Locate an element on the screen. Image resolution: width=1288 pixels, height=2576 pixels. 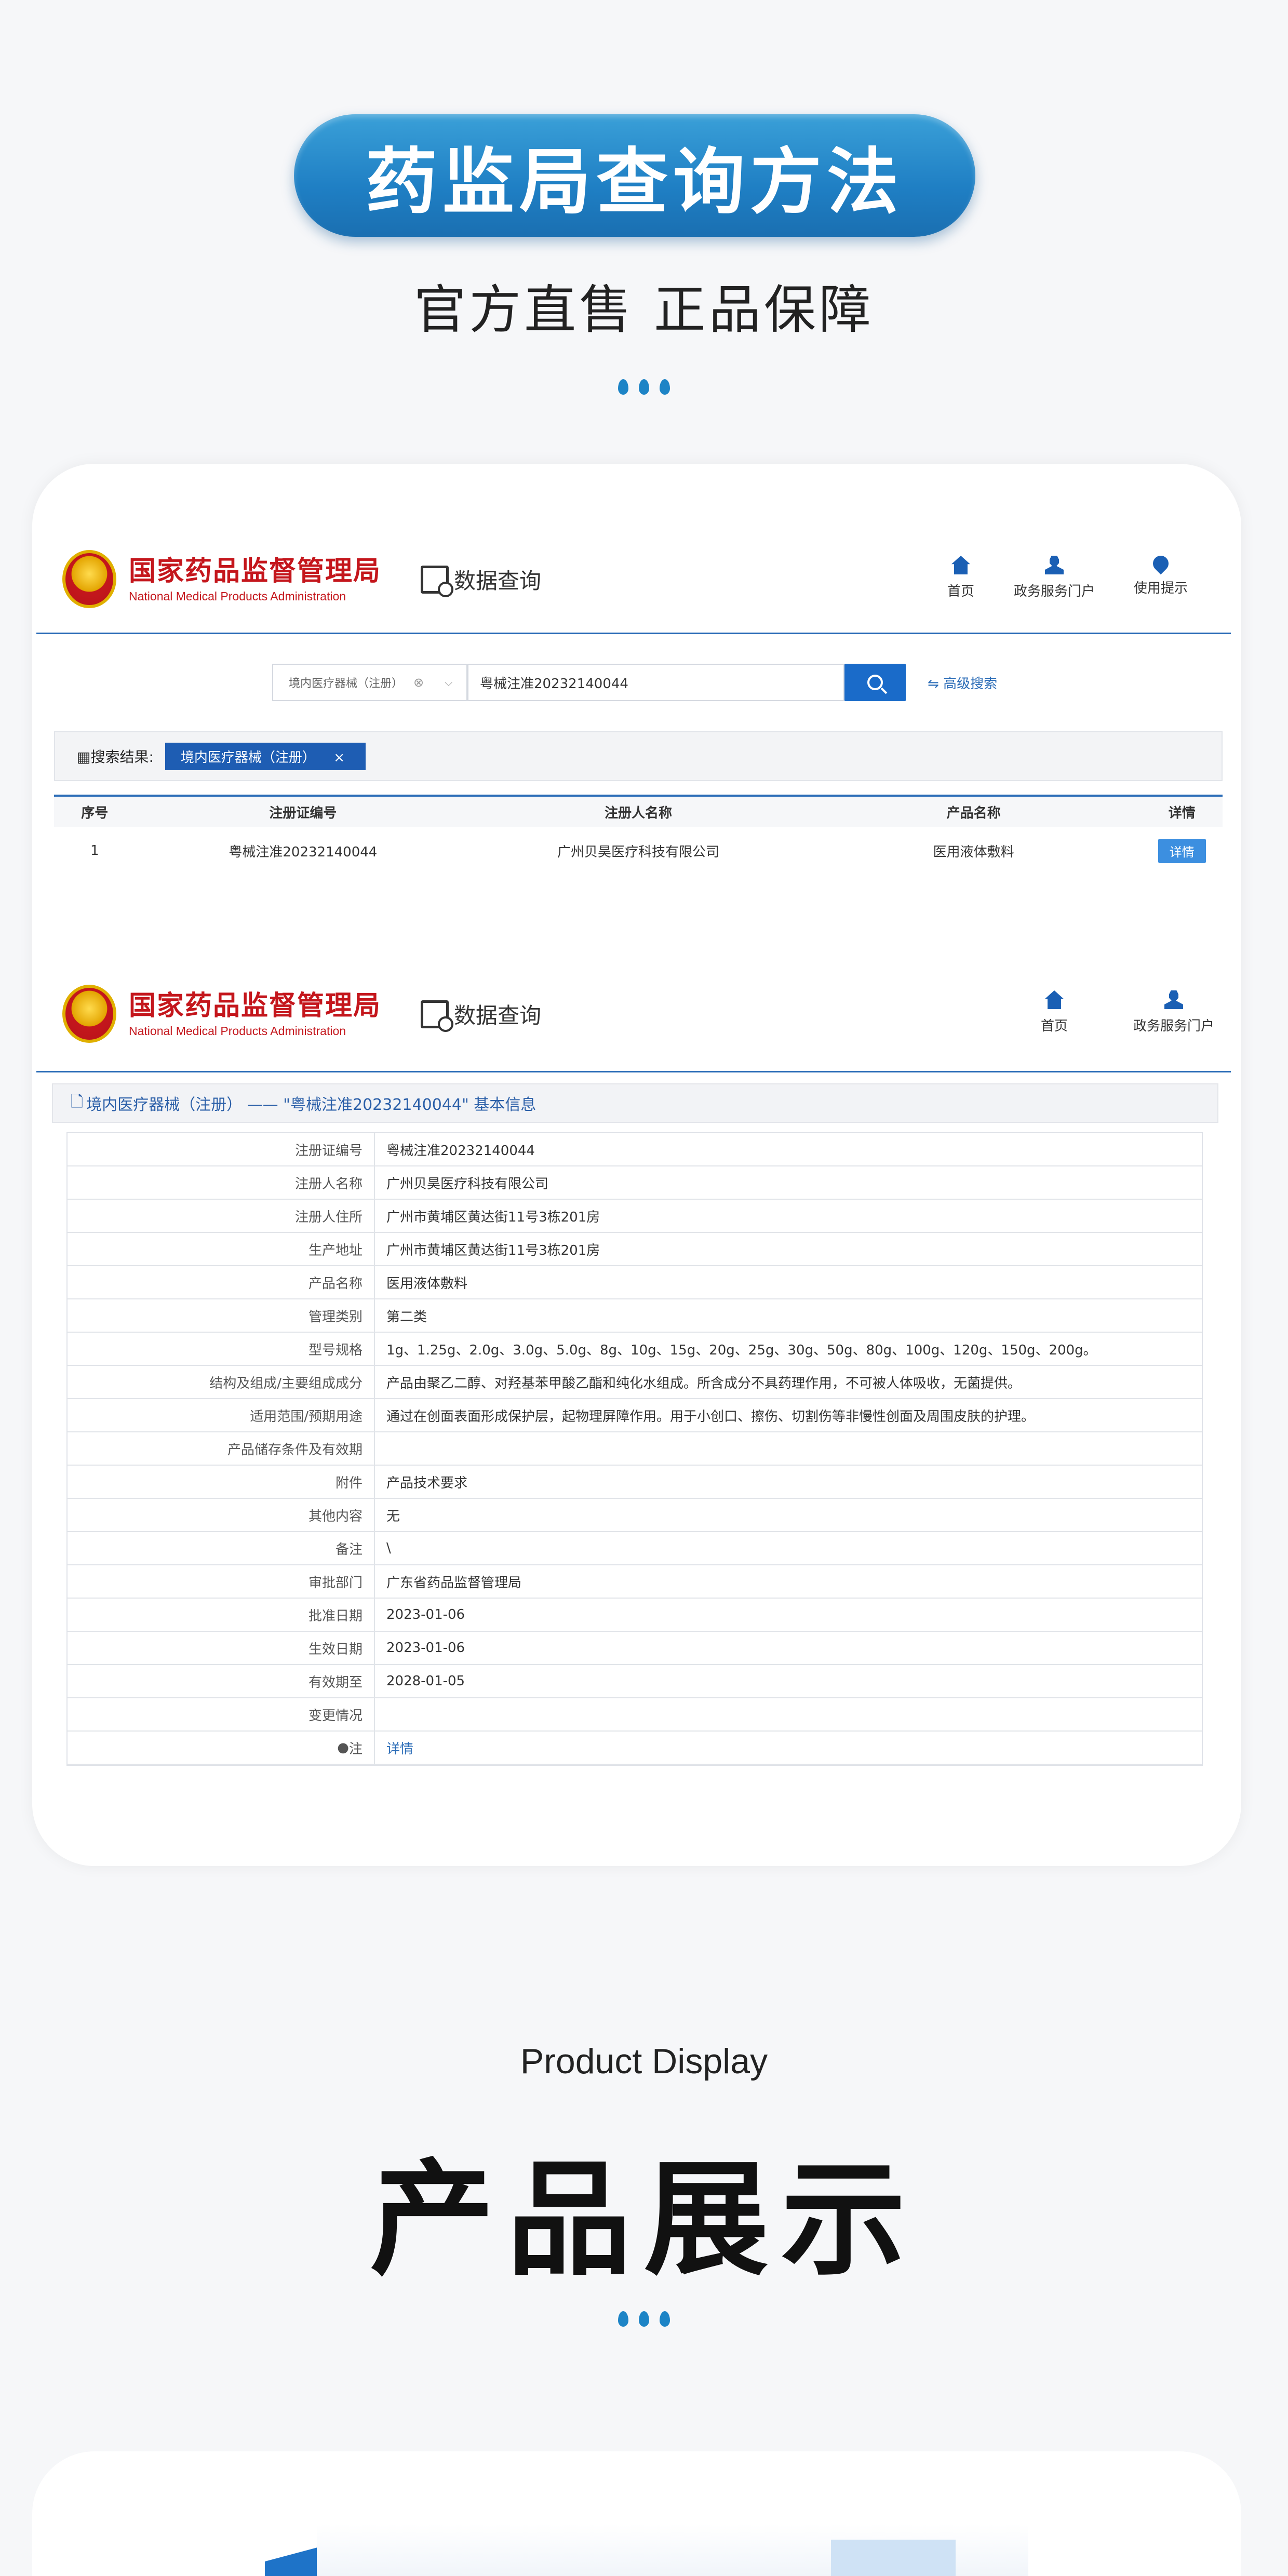
col-header: 产品名称 is located at coordinates (974, 813).